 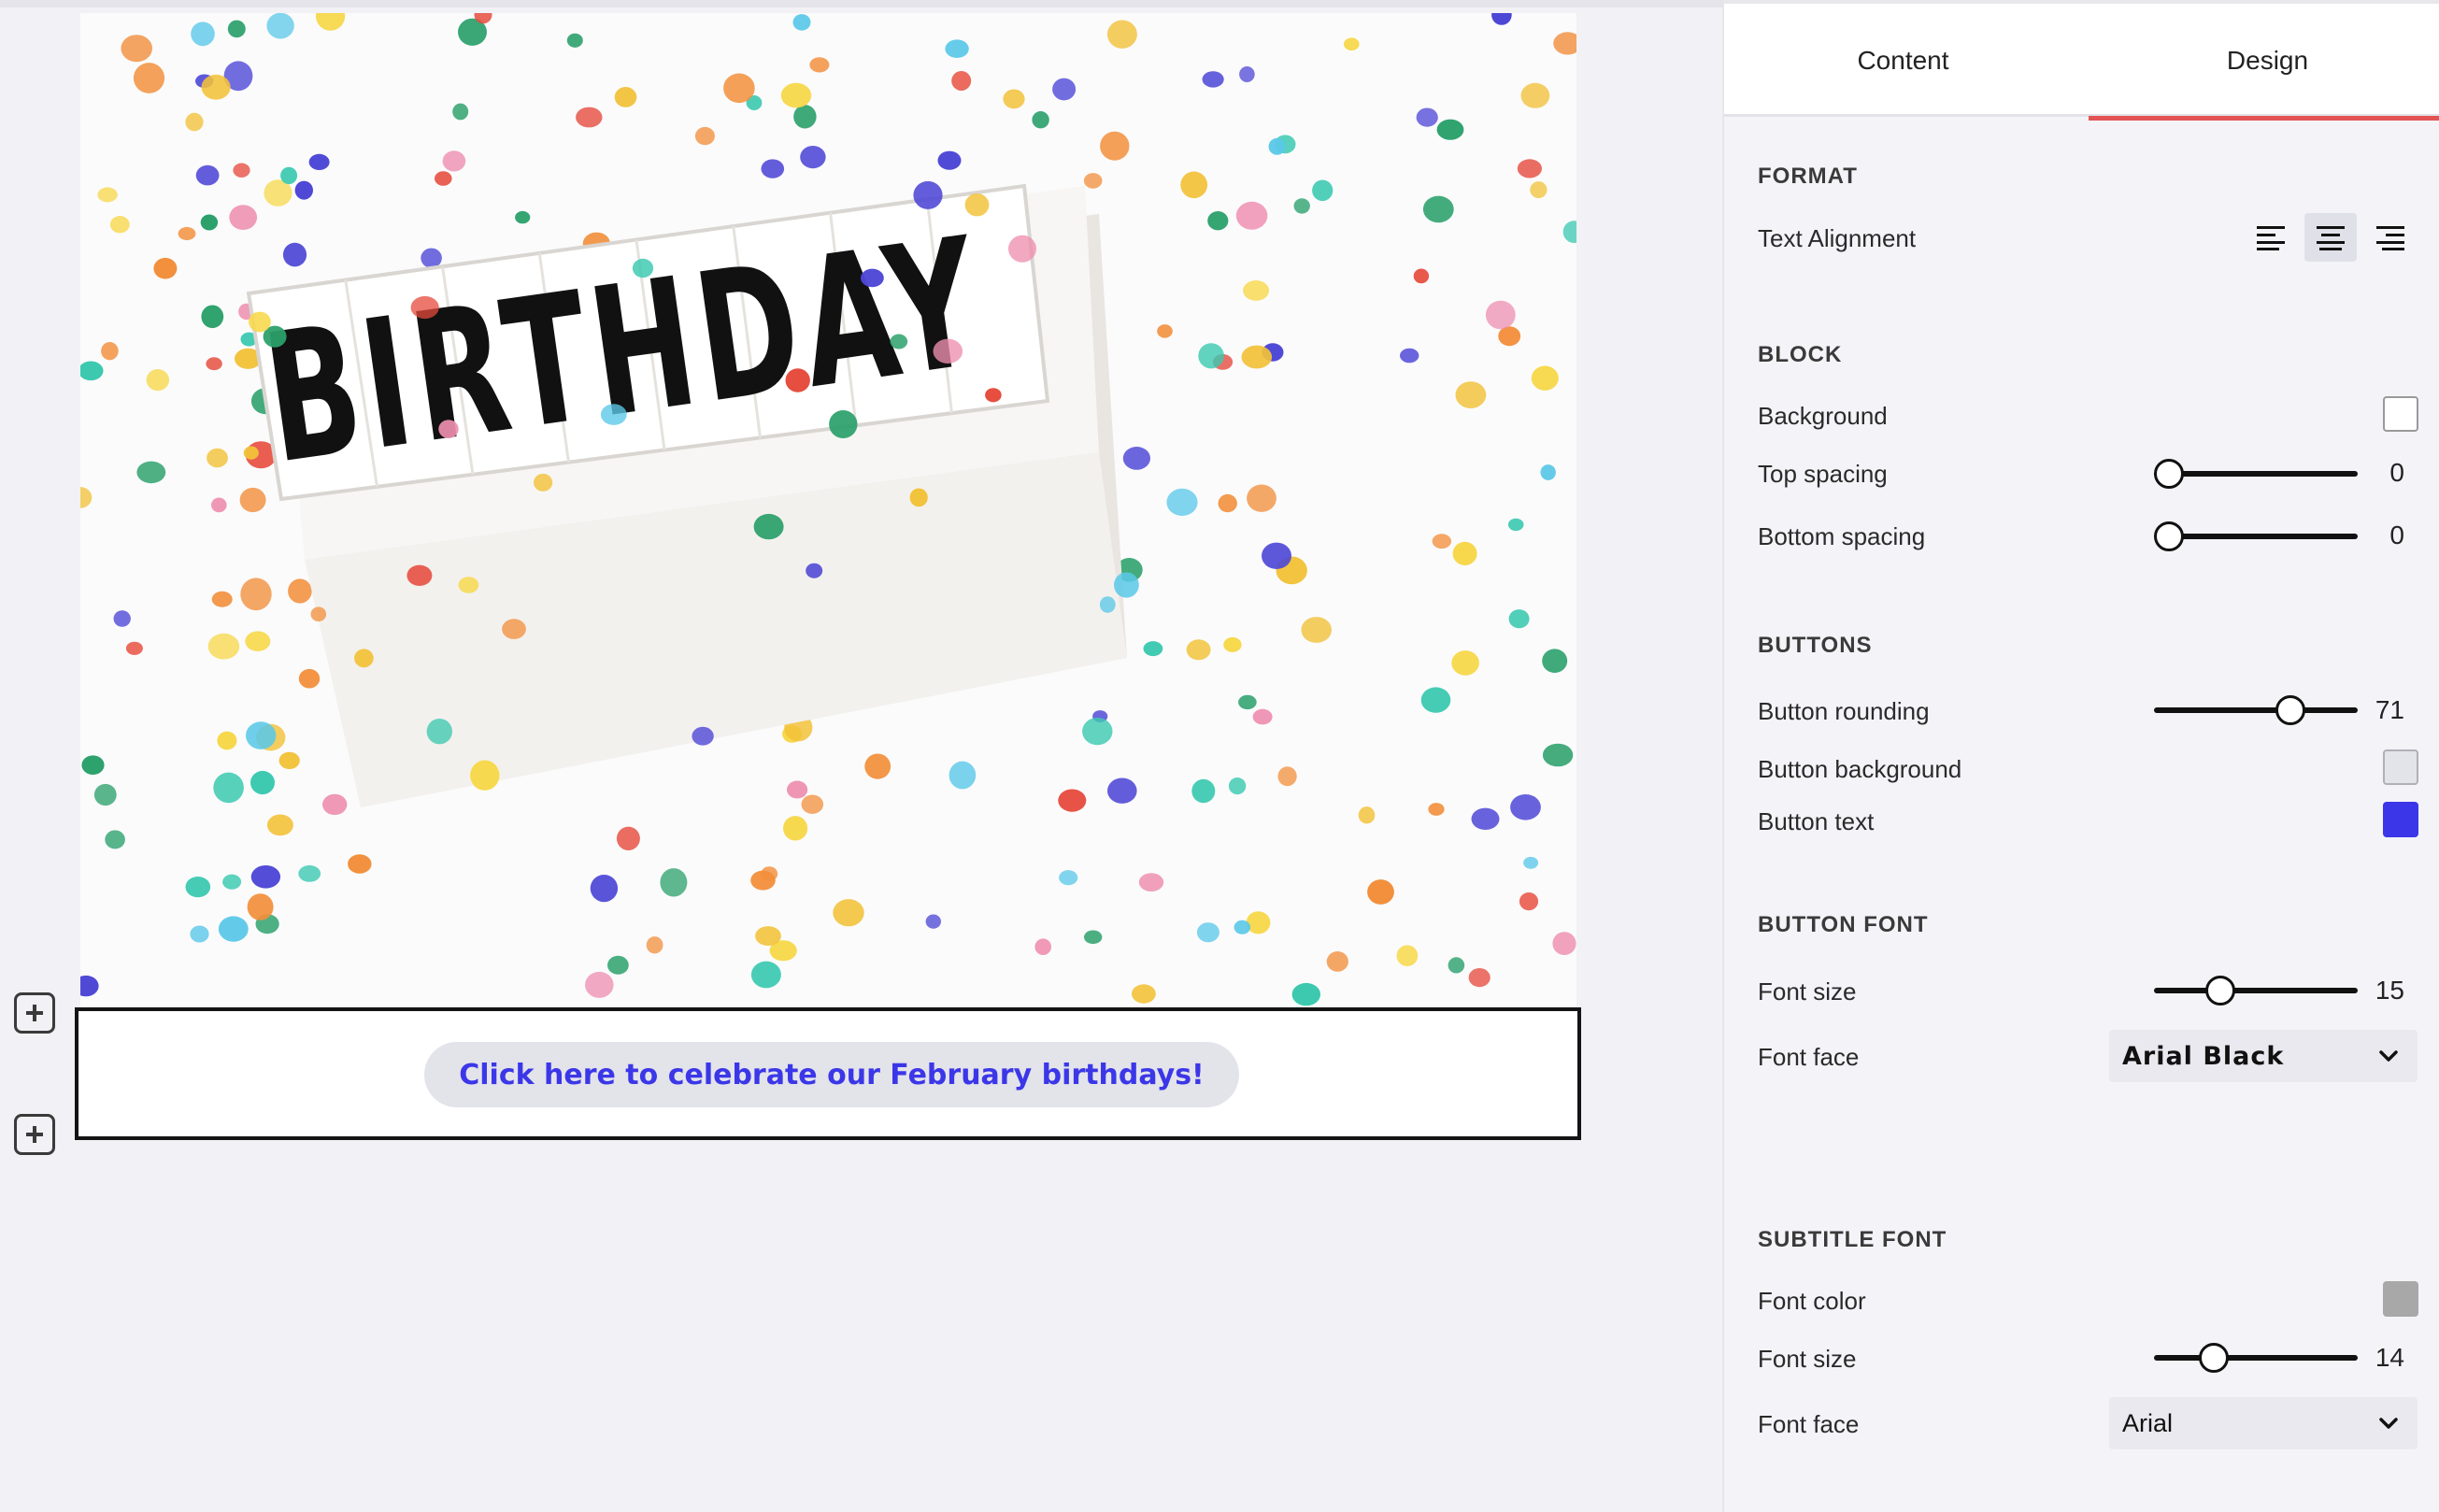 I want to click on block-section-title: BLOCK, so click(x=1800, y=354).